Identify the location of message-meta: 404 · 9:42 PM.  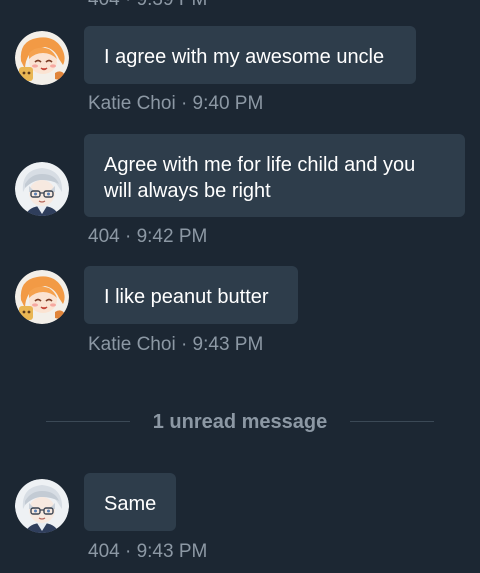
(148, 236).